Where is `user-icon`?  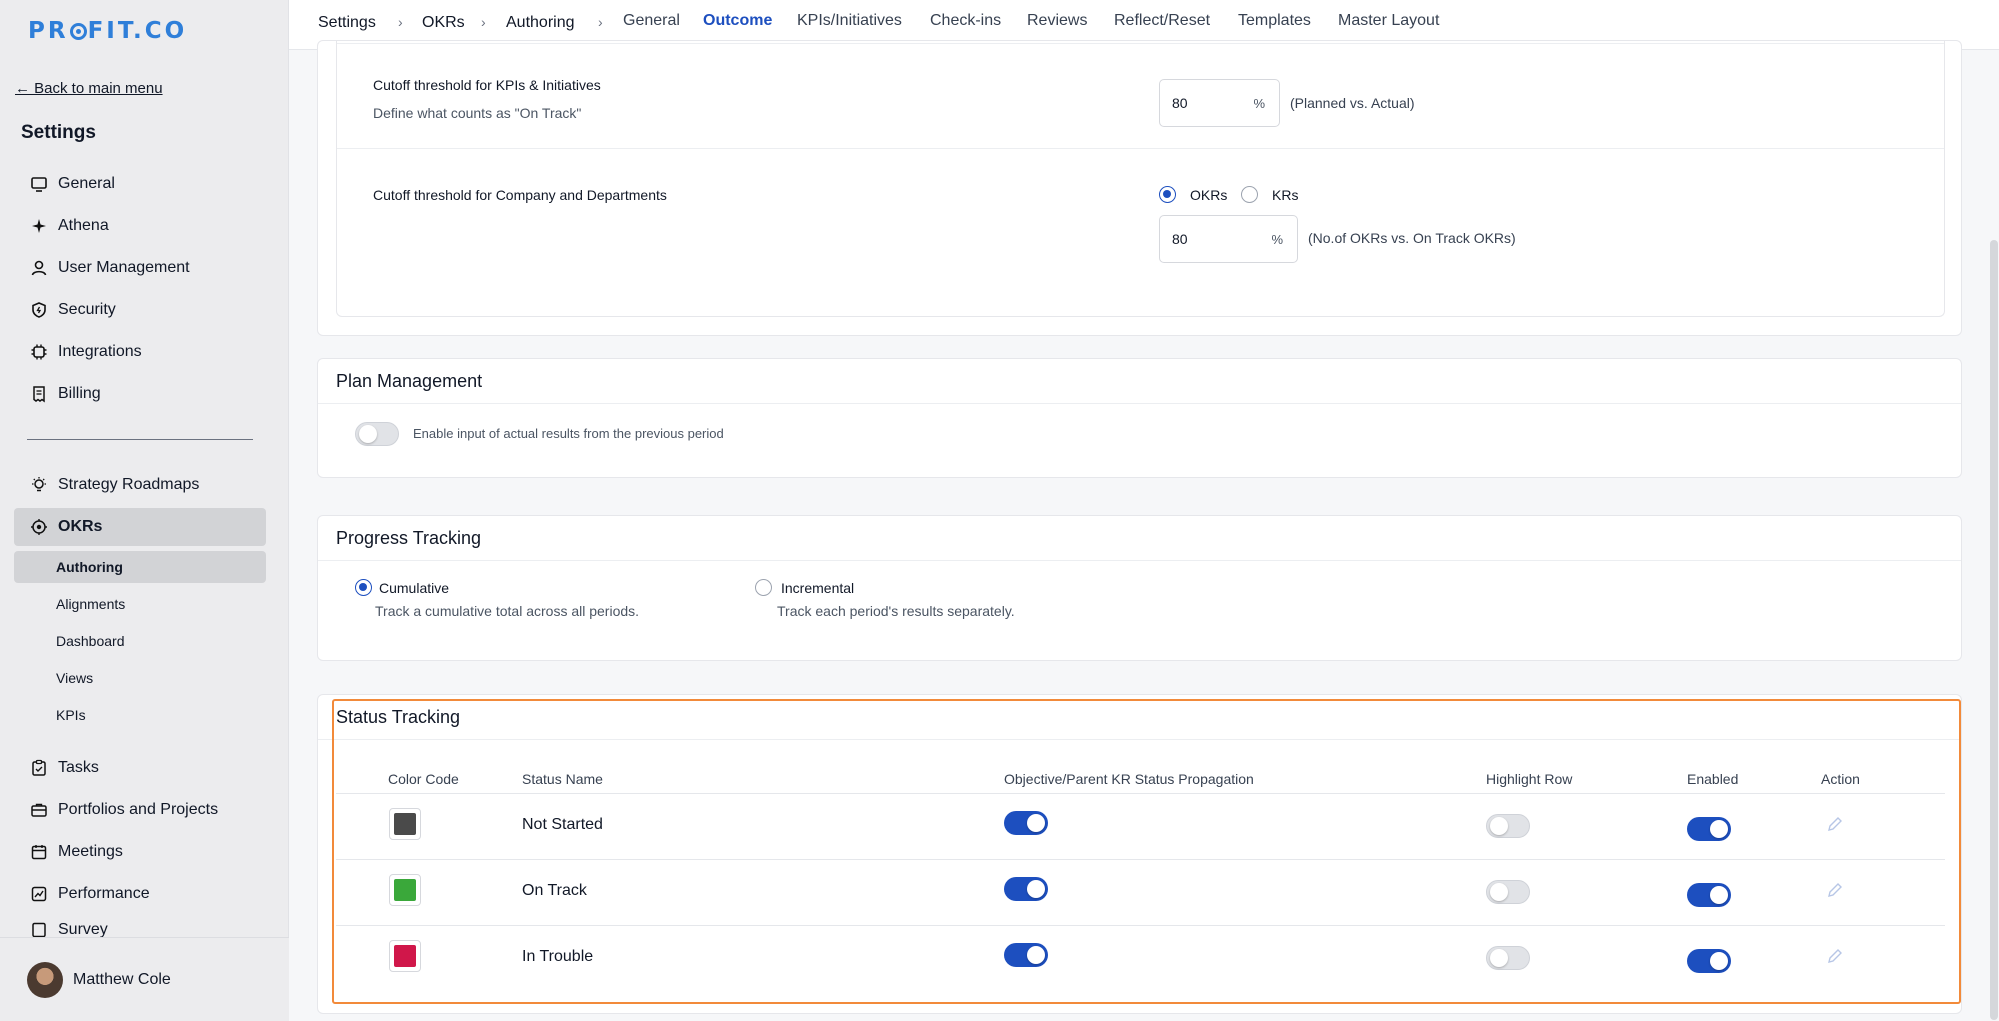
user-icon is located at coordinates (39, 268).